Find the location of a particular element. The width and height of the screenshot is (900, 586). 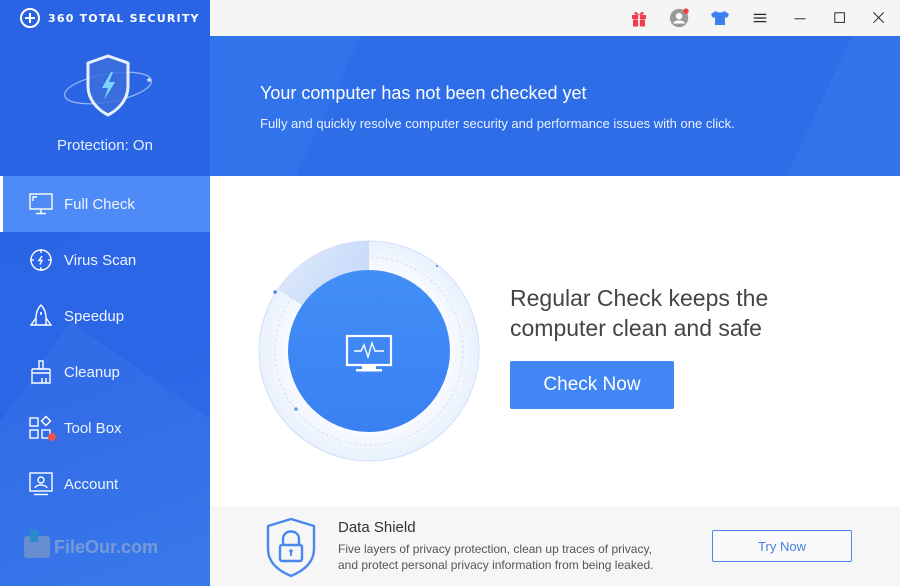

menu-icon is located at coordinates (760, 18).